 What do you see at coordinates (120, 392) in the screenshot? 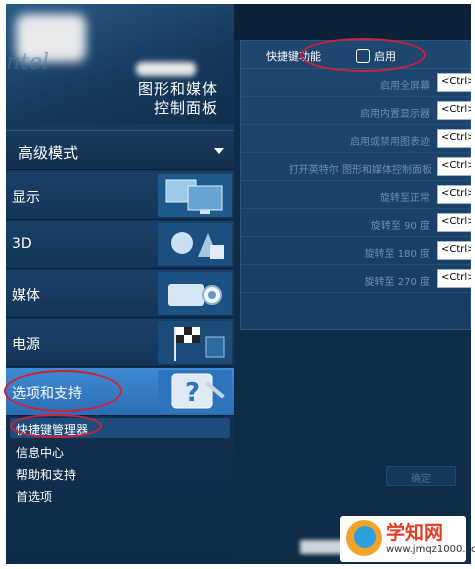
I see `menu-item-options-support: 选项和支持 ?` at bounding box center [120, 392].